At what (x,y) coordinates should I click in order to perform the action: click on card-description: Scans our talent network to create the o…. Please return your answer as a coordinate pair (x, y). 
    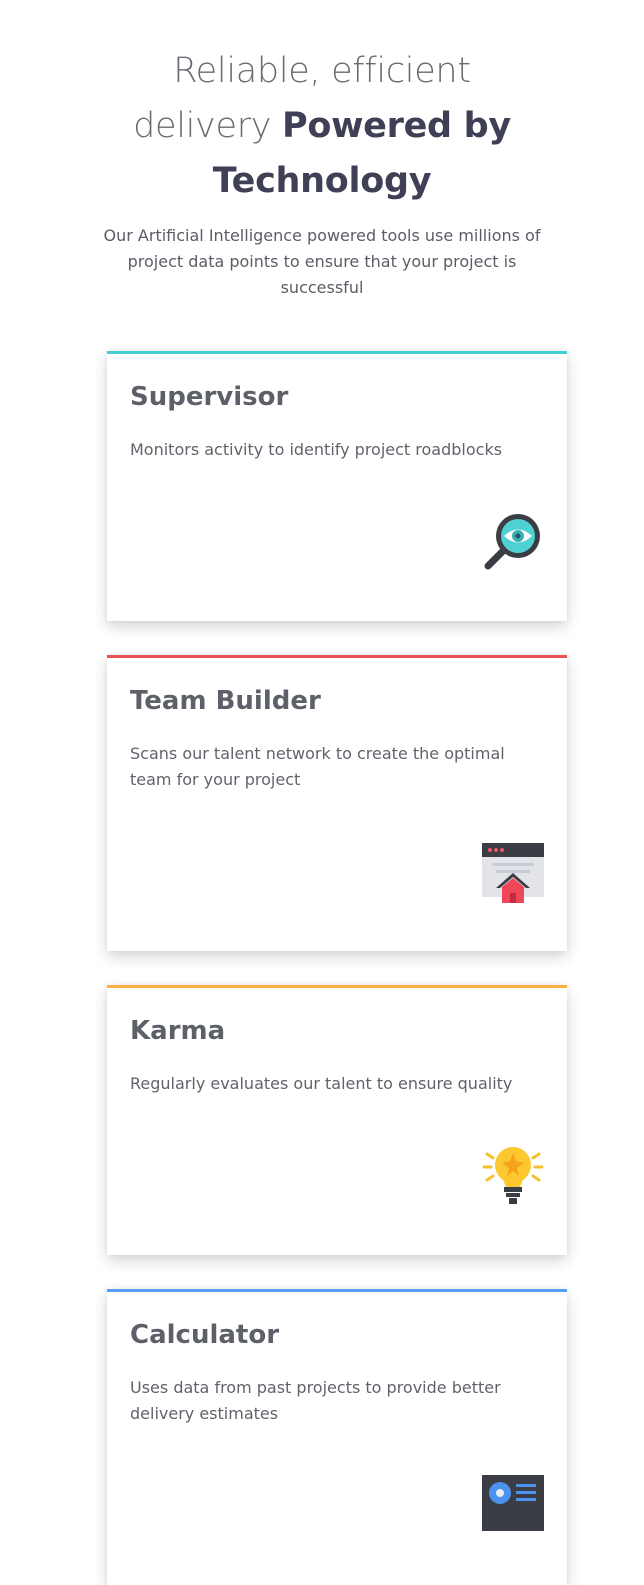
    Looking at the image, I should click on (317, 766).